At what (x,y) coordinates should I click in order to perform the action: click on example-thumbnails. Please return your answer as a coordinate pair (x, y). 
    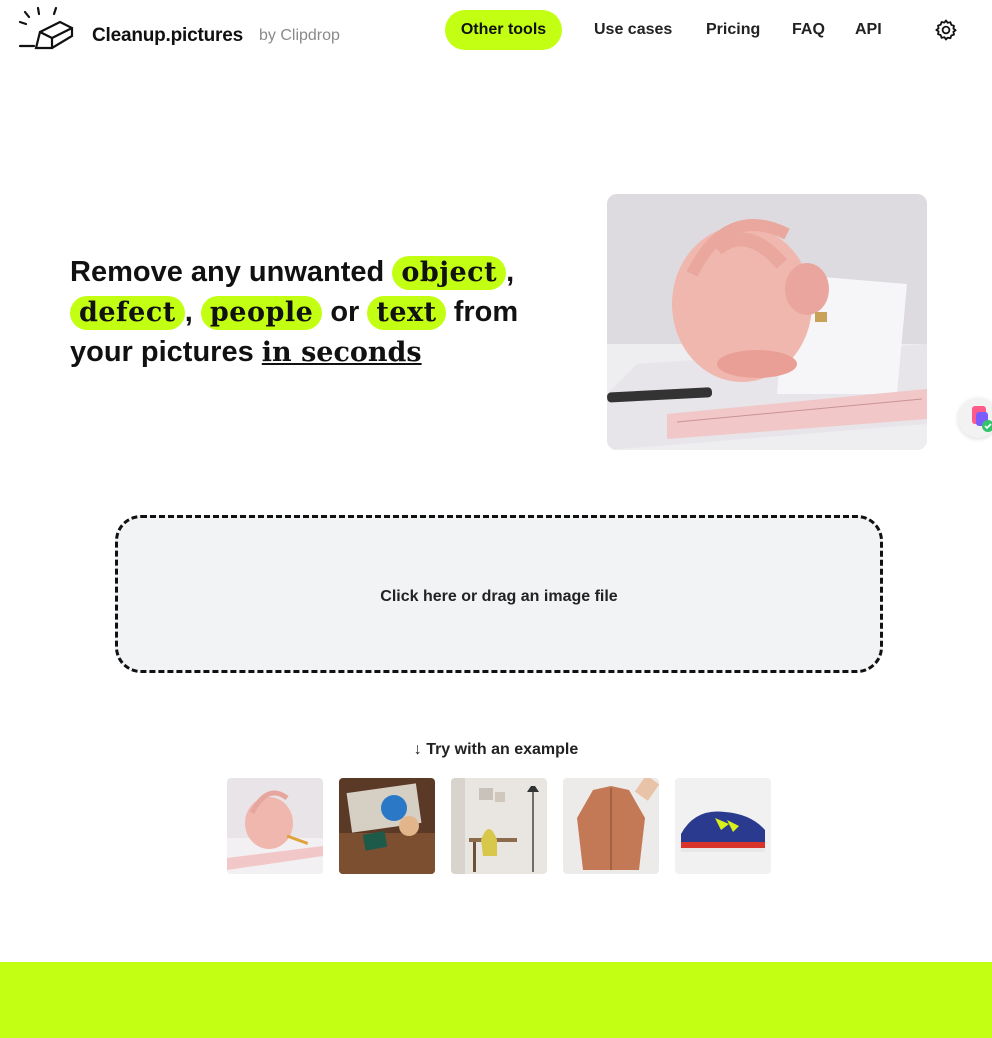
    Looking at the image, I should click on (499, 826).